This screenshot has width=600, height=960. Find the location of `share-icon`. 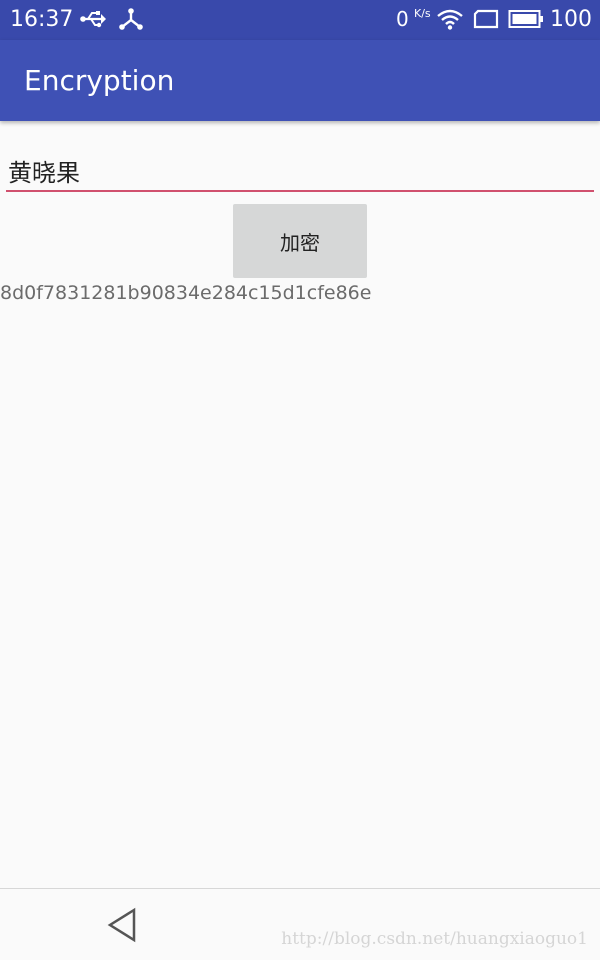

share-icon is located at coordinates (131, 19).